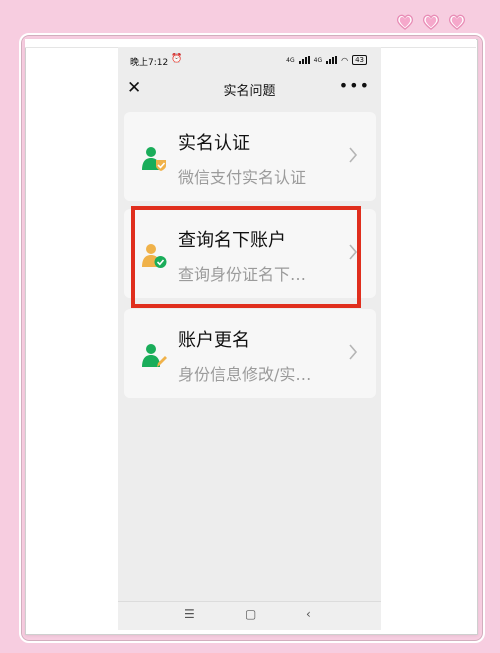 Image resolution: width=500 pixels, height=653 pixels. Describe the element at coordinates (154, 159) in the screenshot. I see `person-verified-icon` at that location.